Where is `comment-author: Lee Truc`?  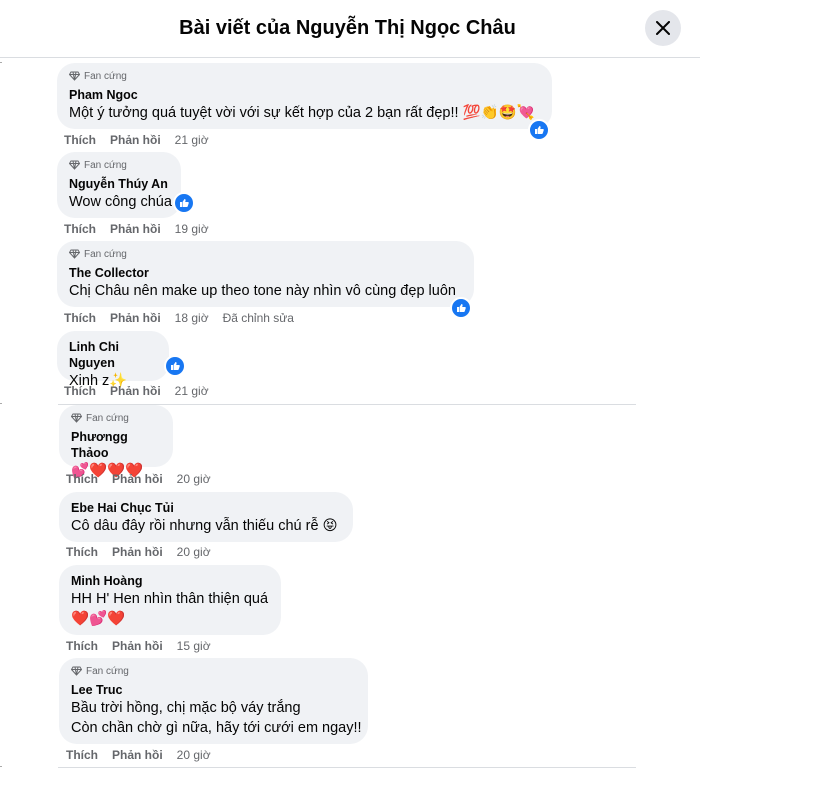 comment-author: Lee Truc is located at coordinates (213, 690).